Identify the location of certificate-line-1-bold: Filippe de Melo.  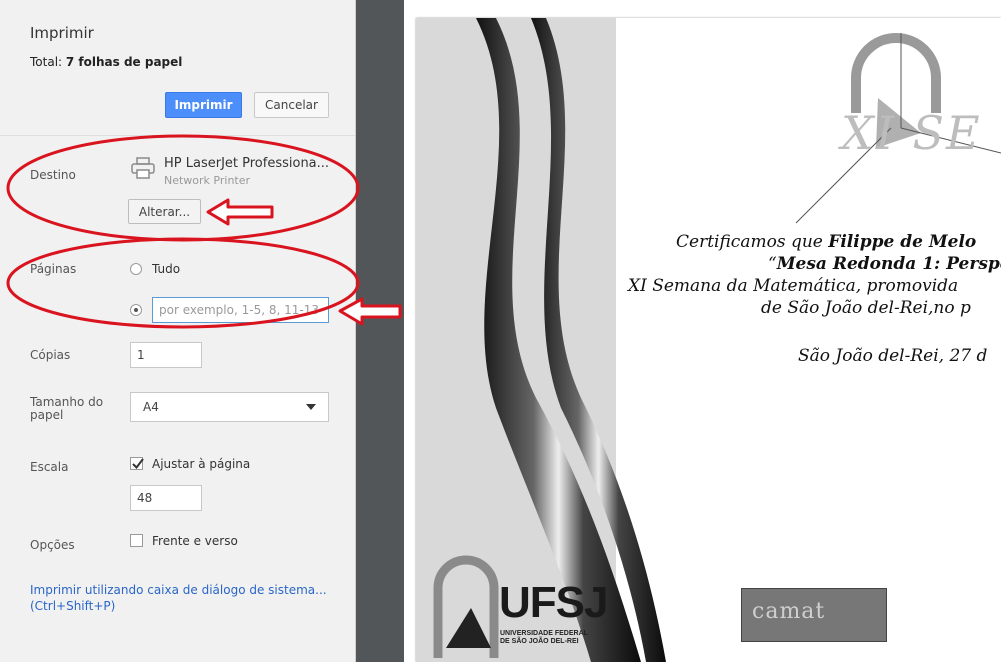
(902, 242).